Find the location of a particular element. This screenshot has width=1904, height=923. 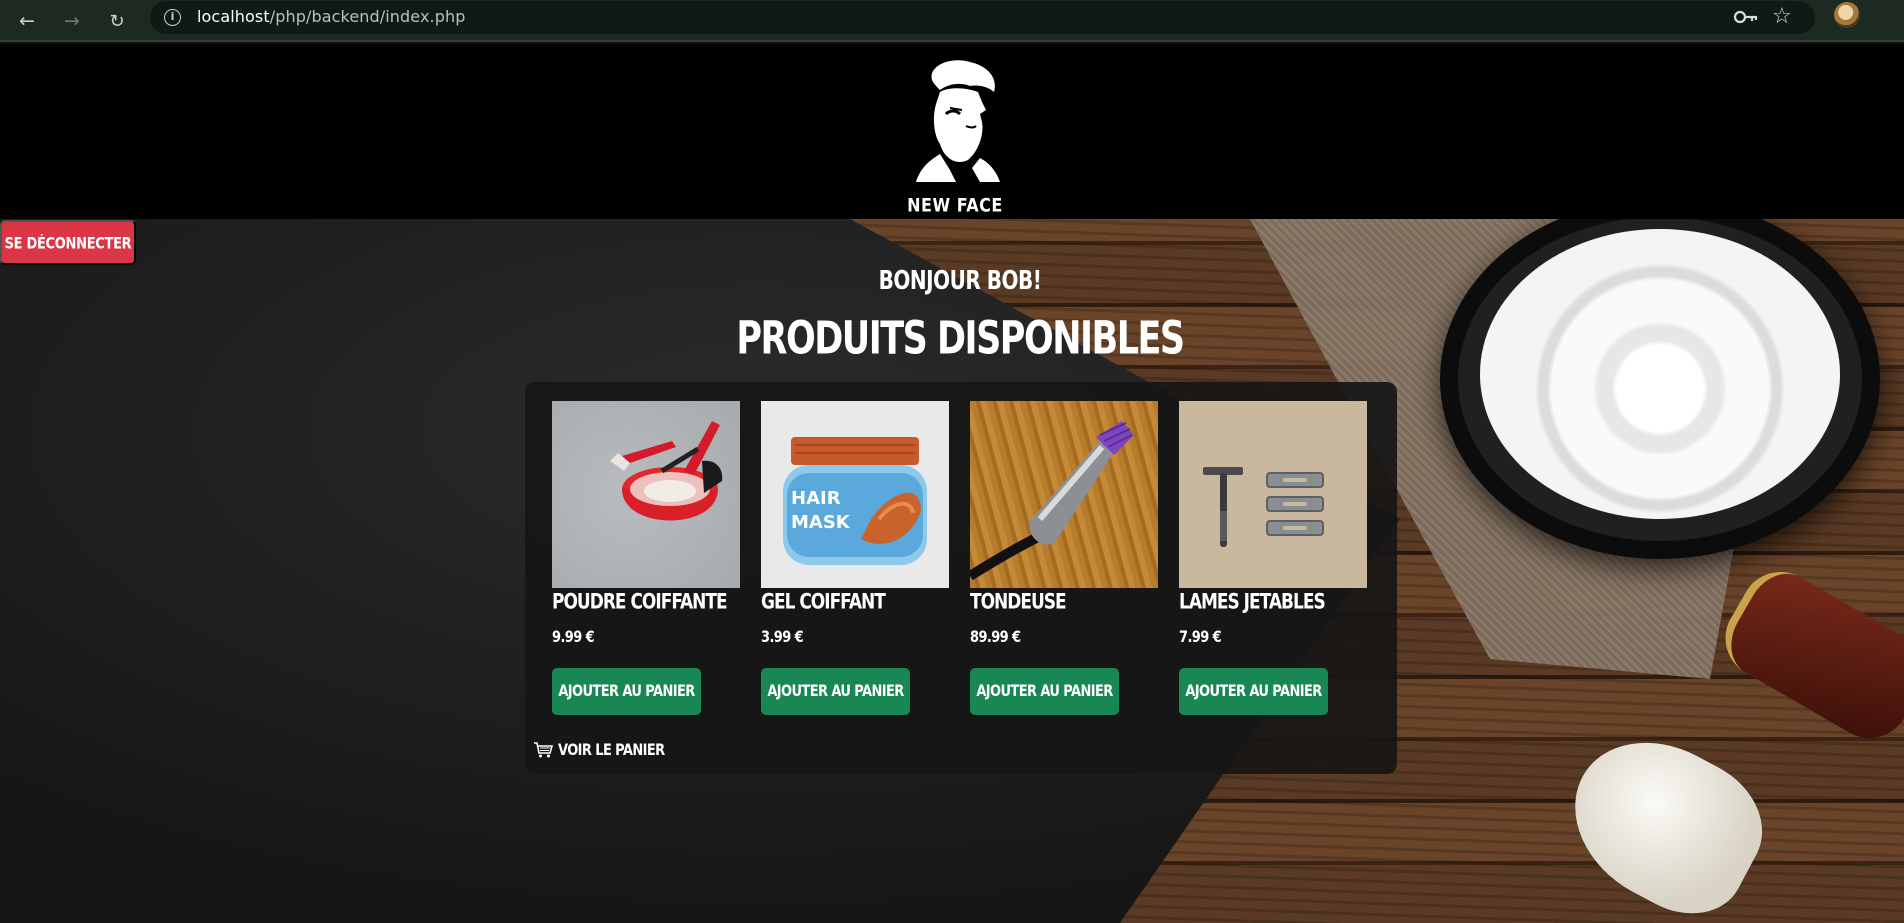

url-path: /php/backend/index.php is located at coordinates (367, 16).